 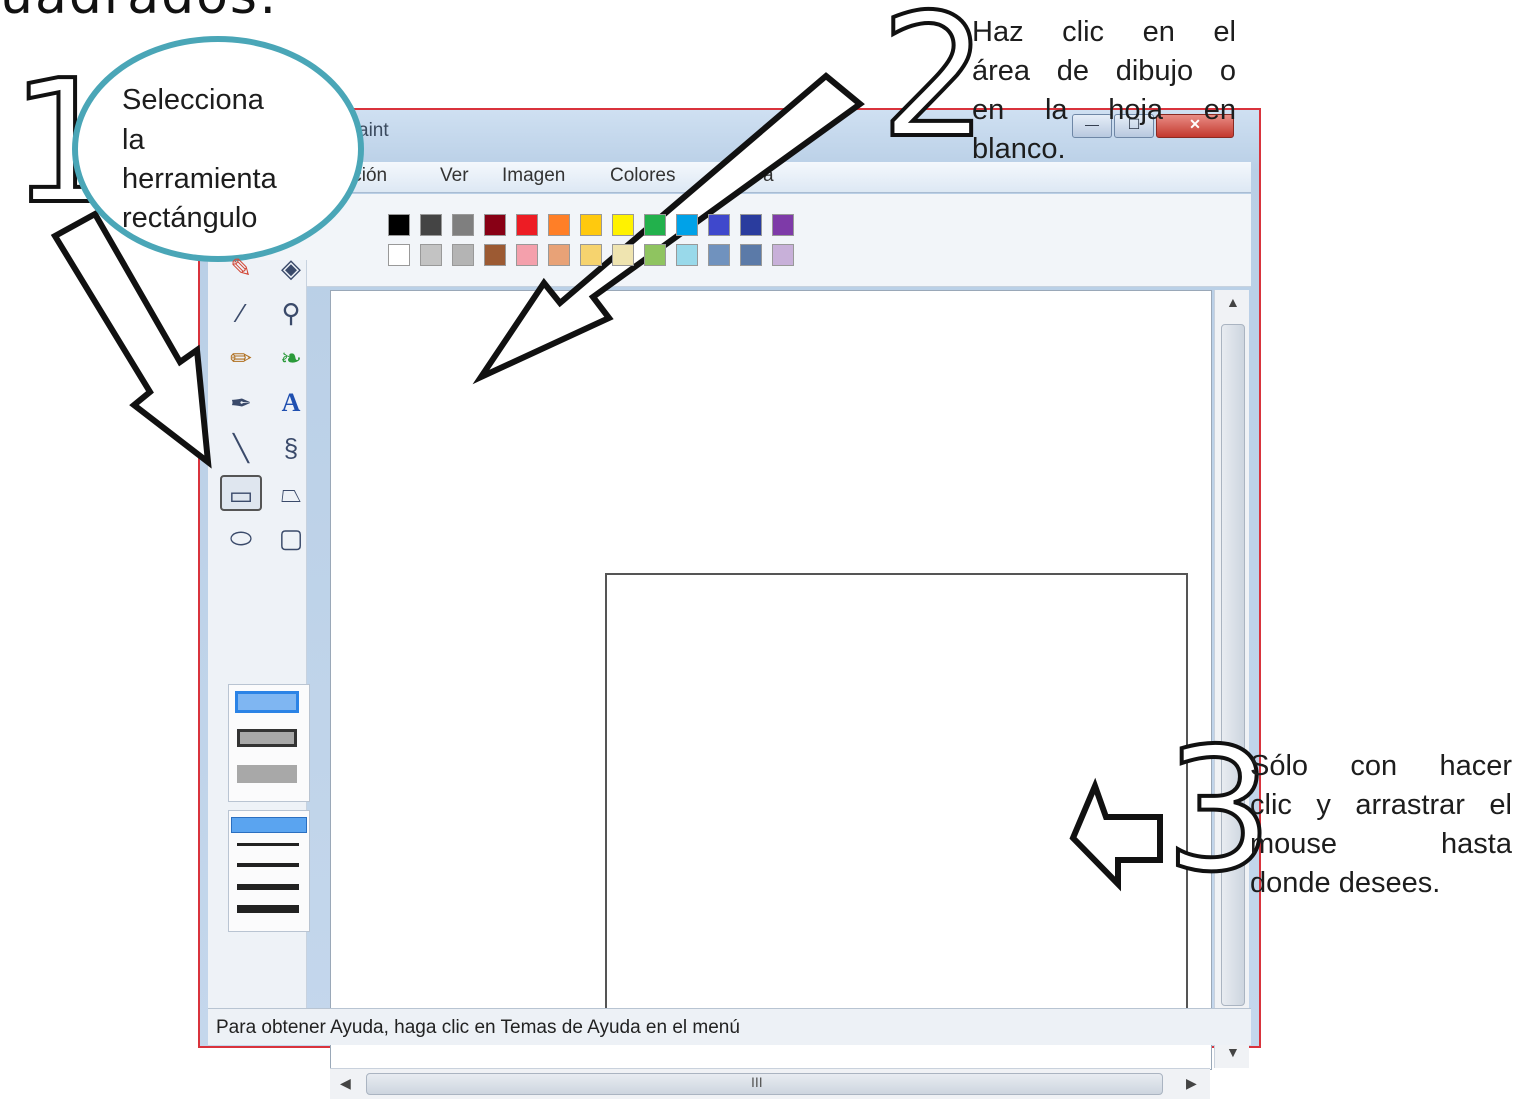 What do you see at coordinates (1410, 805) in the screenshot?
I see `step3-word: arrastrar` at bounding box center [1410, 805].